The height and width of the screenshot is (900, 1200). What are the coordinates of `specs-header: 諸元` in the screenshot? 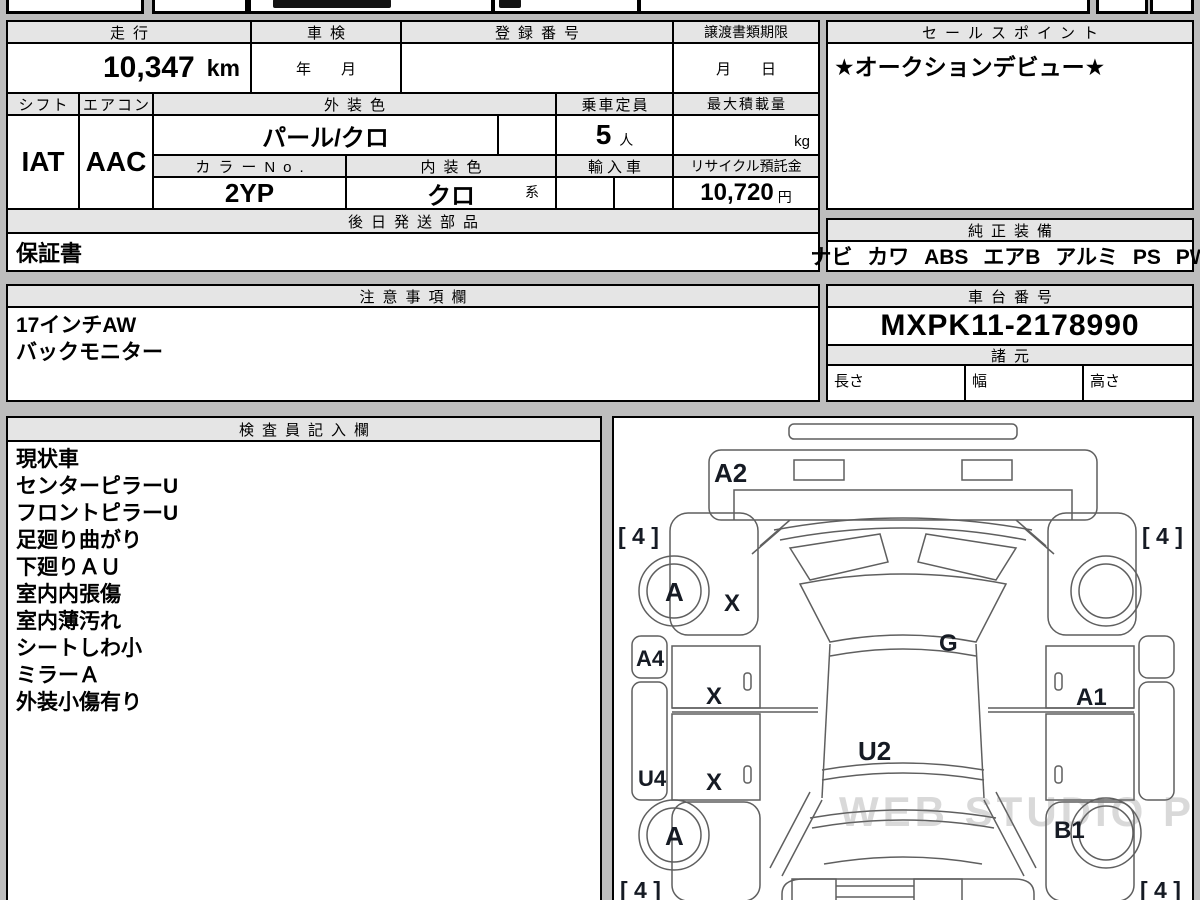 It's located at (1010, 355).